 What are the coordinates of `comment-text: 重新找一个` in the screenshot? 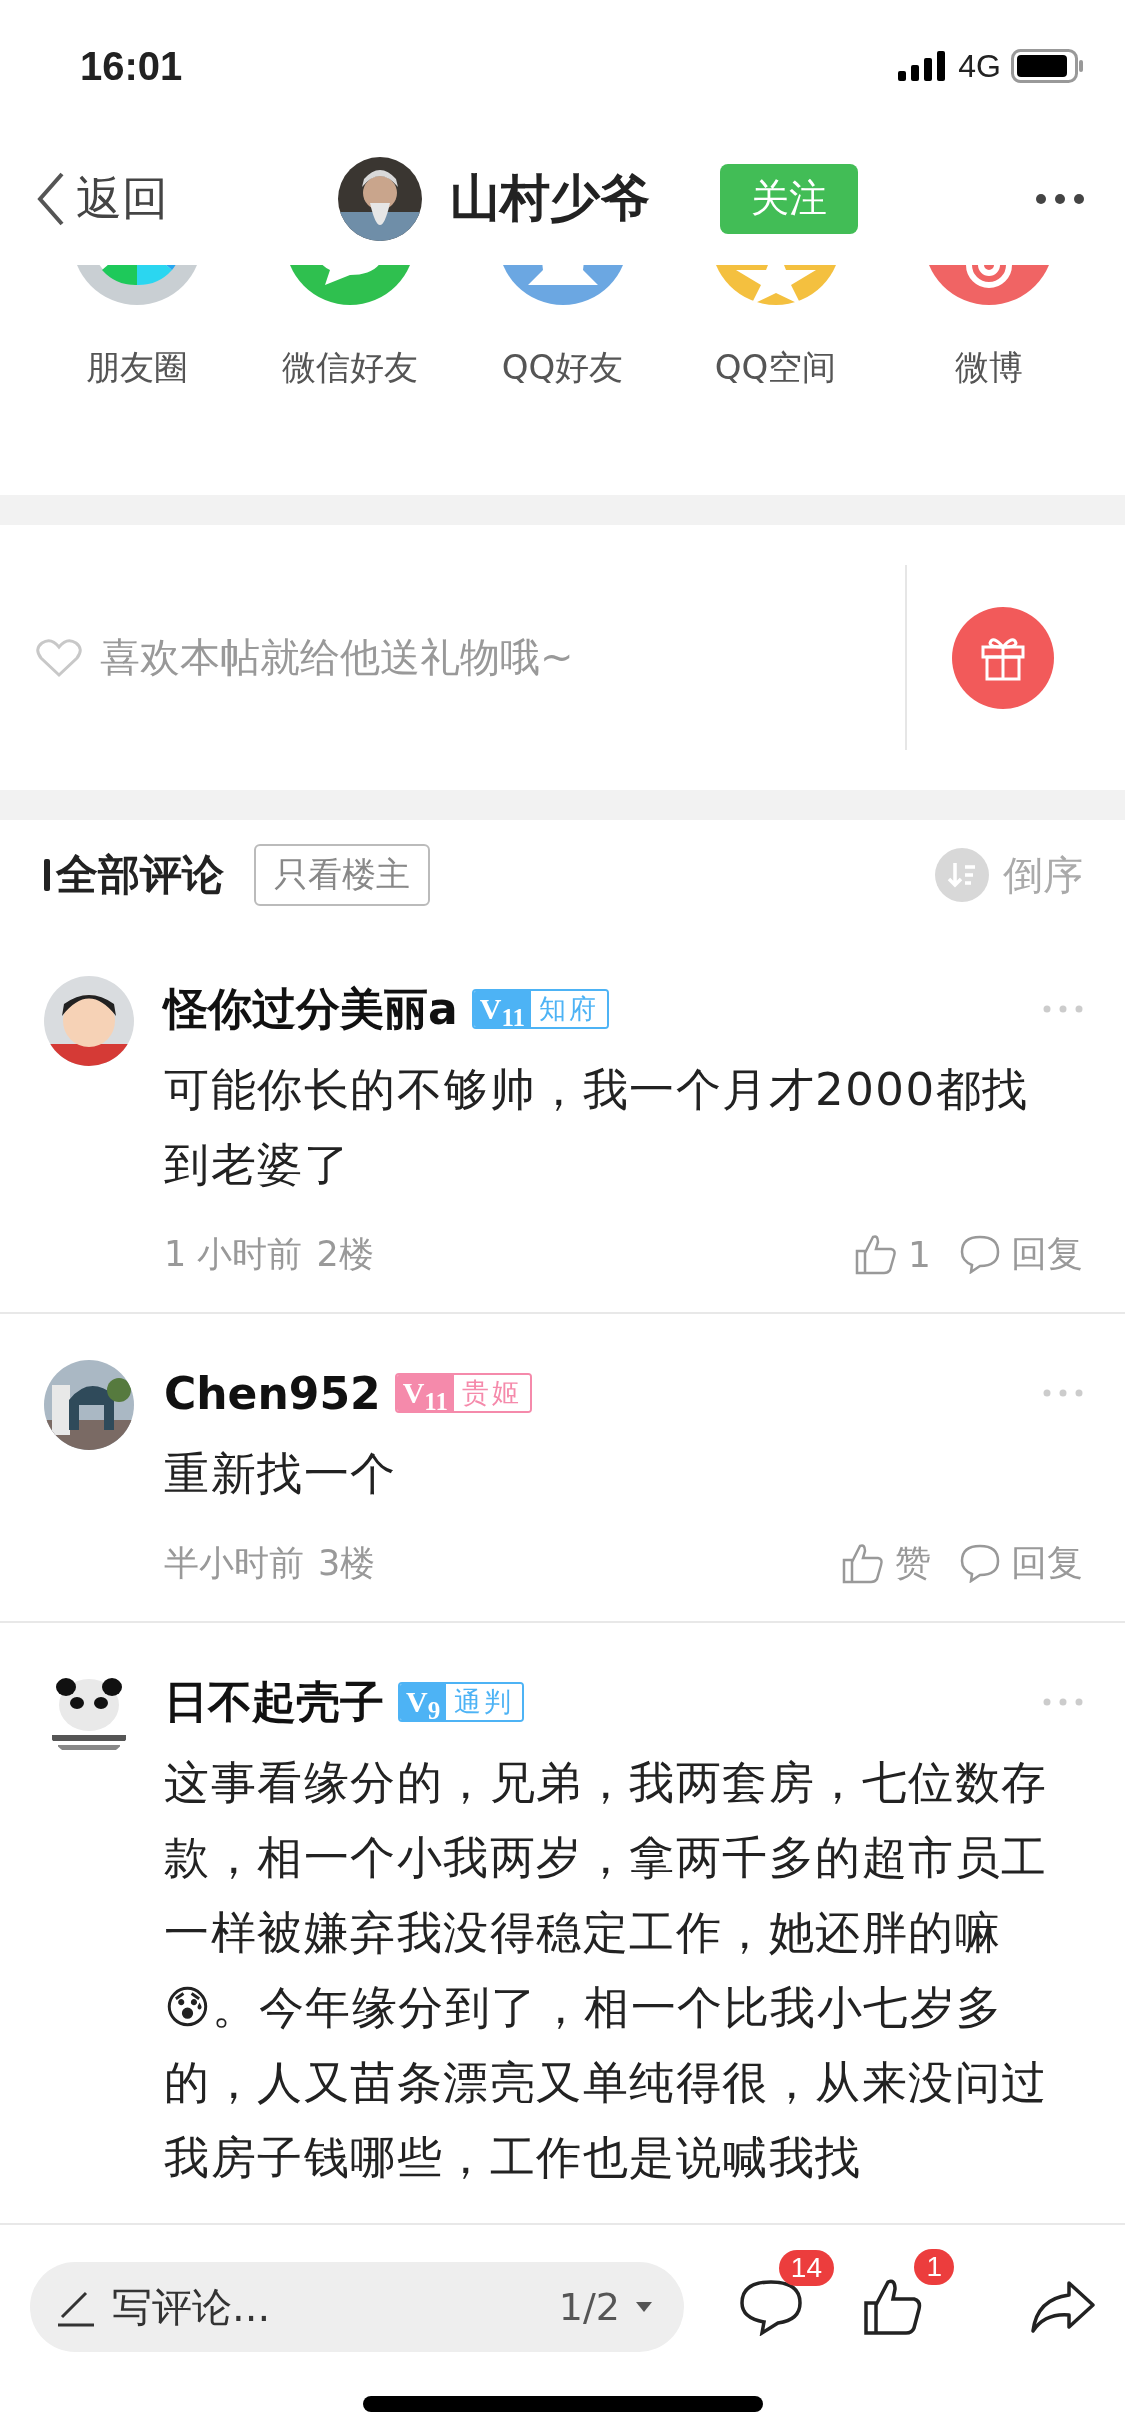 It's located at (281, 1474).